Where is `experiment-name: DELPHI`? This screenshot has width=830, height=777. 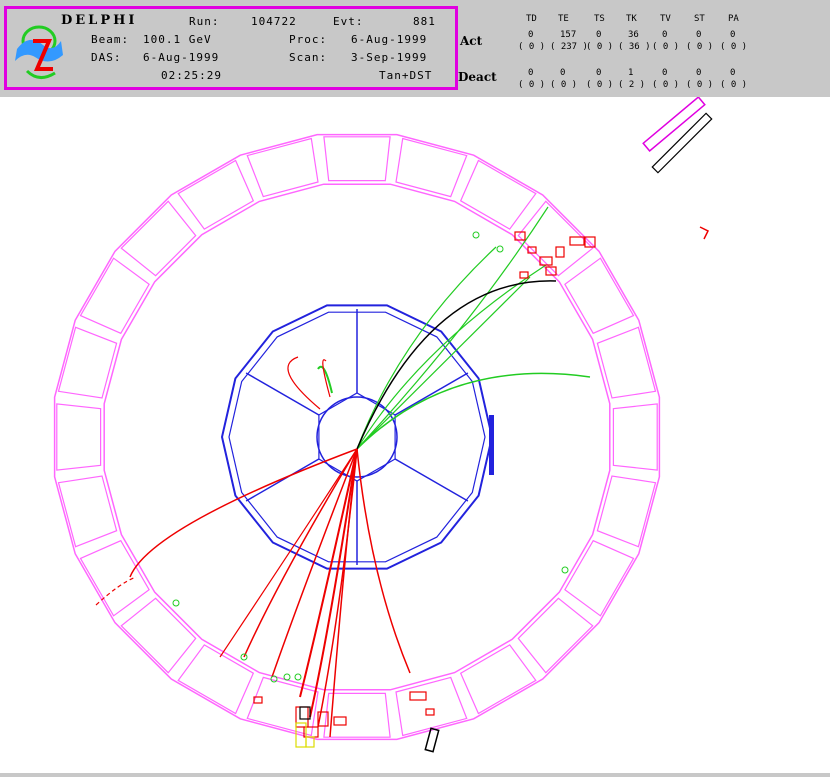
experiment-name: DELPHI is located at coordinates (99, 20).